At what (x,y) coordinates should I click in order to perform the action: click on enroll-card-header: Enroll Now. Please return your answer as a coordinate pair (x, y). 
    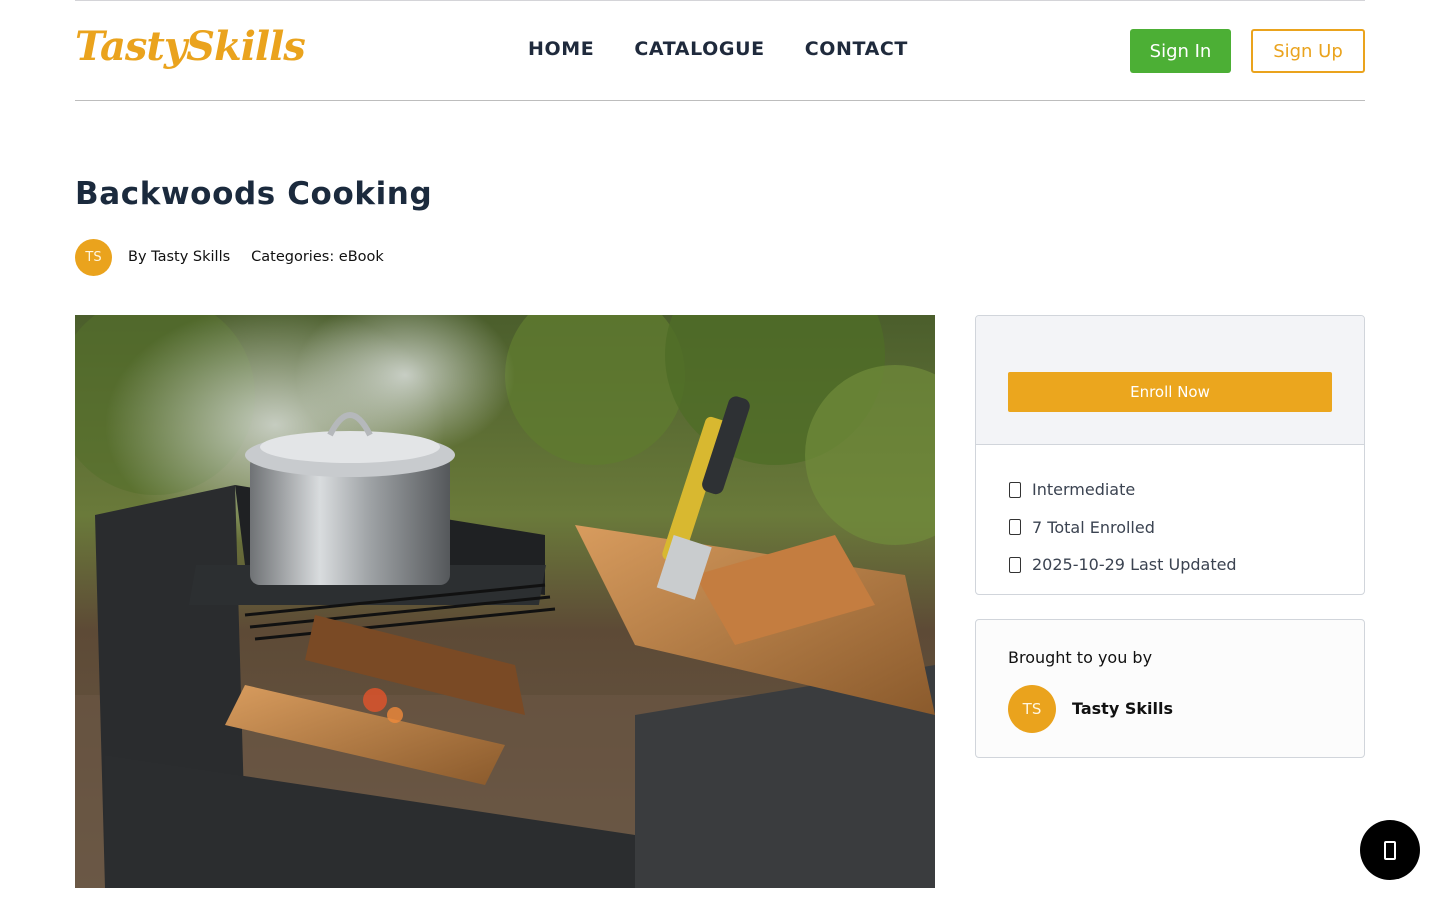
    Looking at the image, I should click on (1170, 380).